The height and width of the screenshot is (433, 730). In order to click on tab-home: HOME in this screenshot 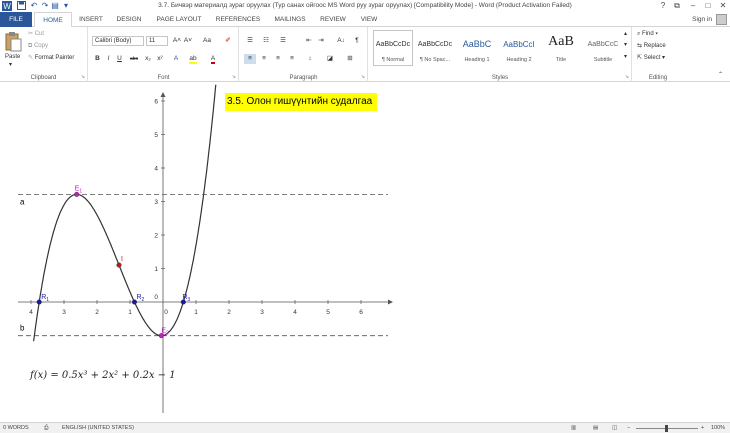, I will do `click(53, 20)`.